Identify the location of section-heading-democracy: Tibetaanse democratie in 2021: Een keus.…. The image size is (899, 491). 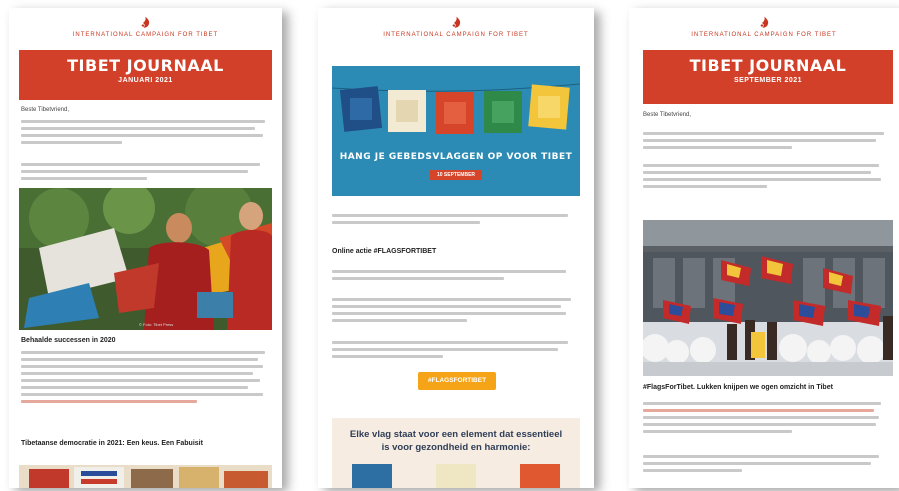
(112, 443).